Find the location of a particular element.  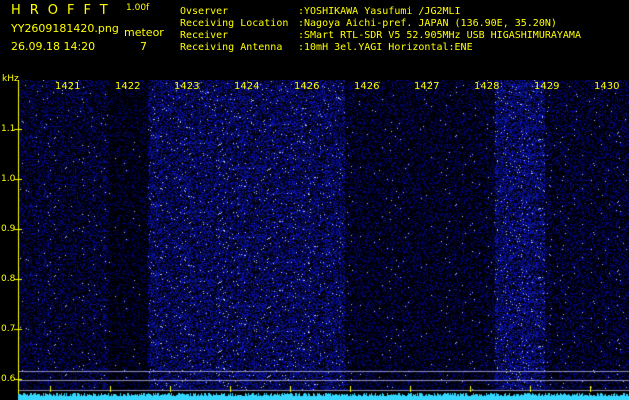

meteor-label: meteor is located at coordinates (144, 32).